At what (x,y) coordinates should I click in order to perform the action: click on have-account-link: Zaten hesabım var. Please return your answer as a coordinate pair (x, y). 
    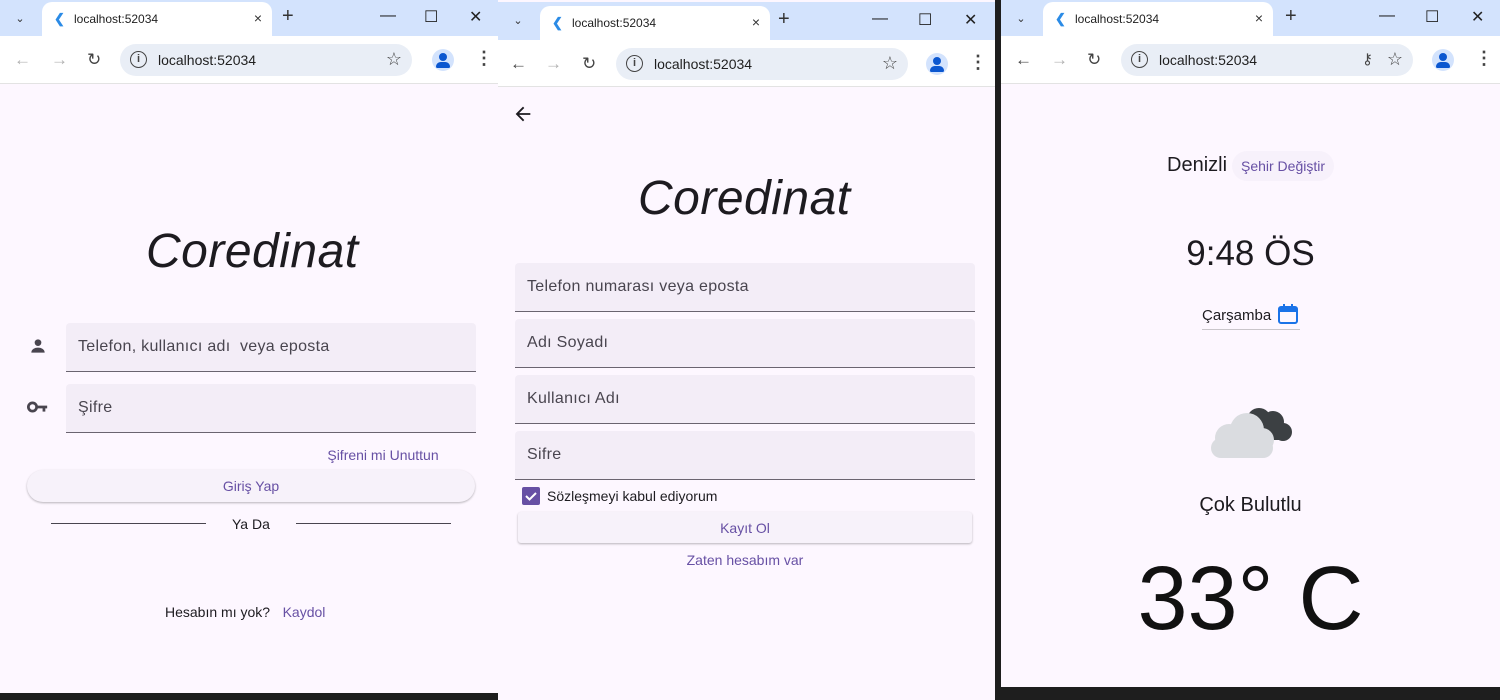
    Looking at the image, I should click on (745, 560).